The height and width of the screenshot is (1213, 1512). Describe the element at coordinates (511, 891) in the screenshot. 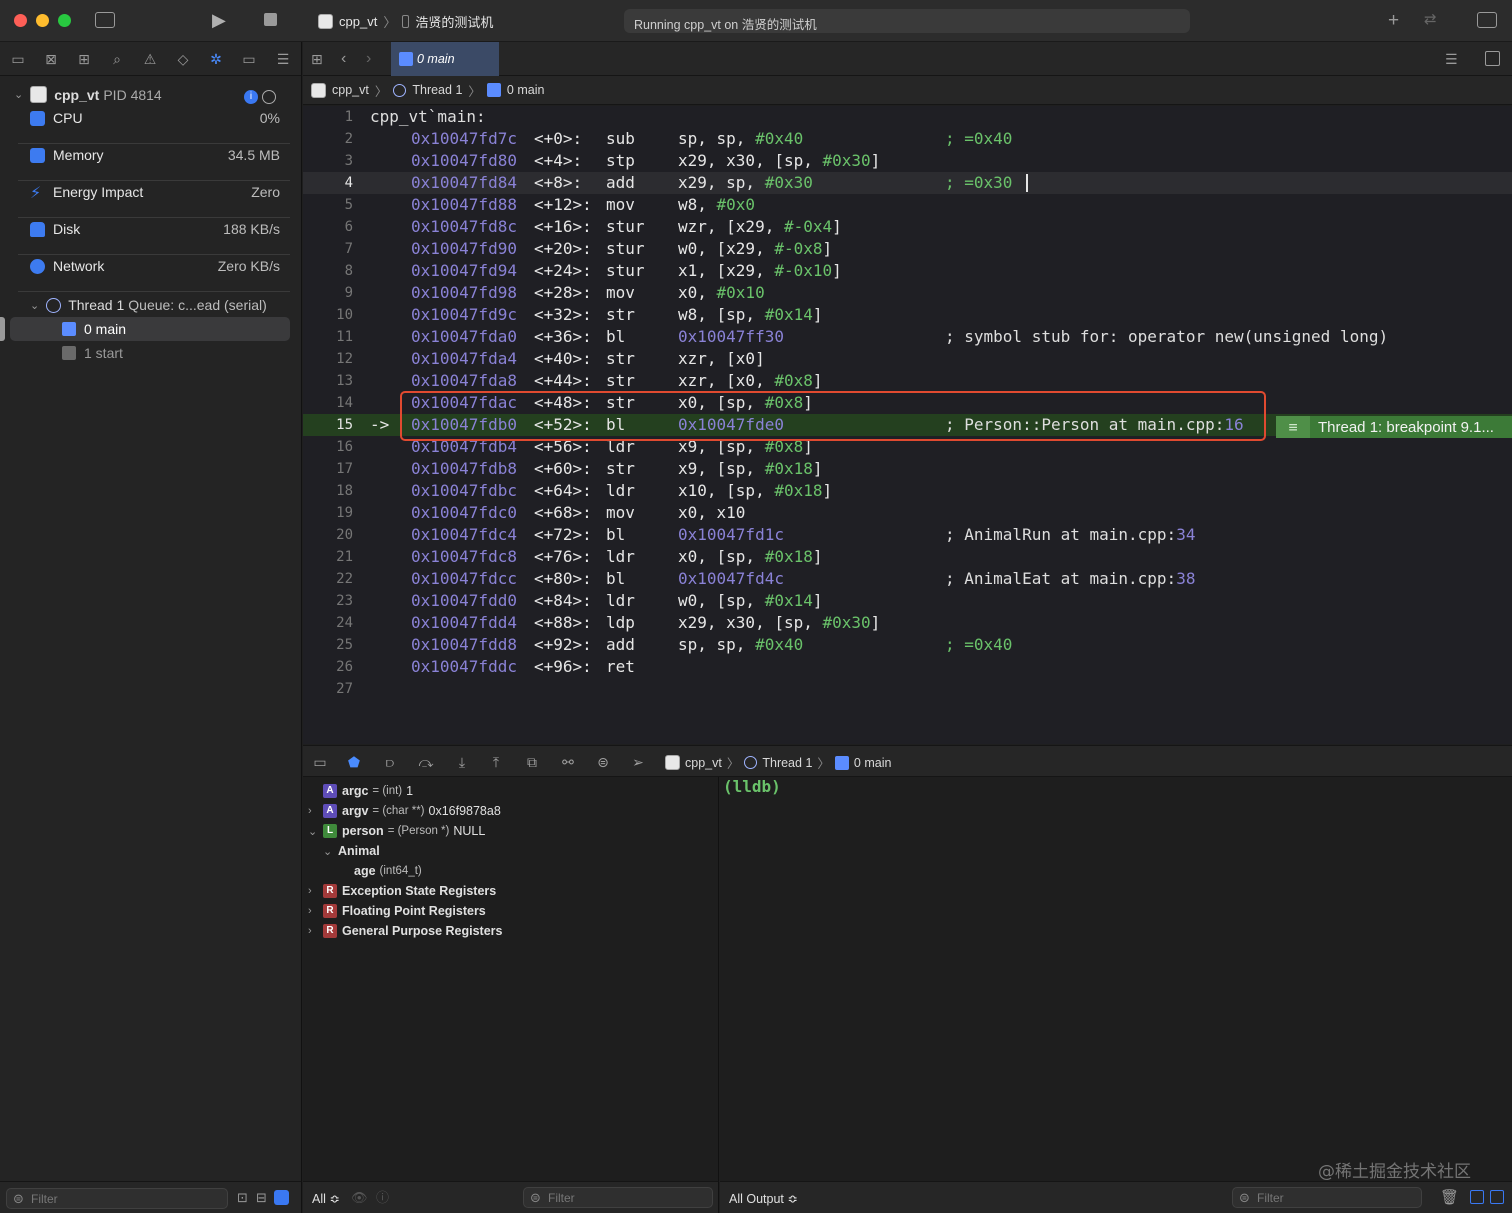

I see `variable-row: › R Exception State Registers` at that location.